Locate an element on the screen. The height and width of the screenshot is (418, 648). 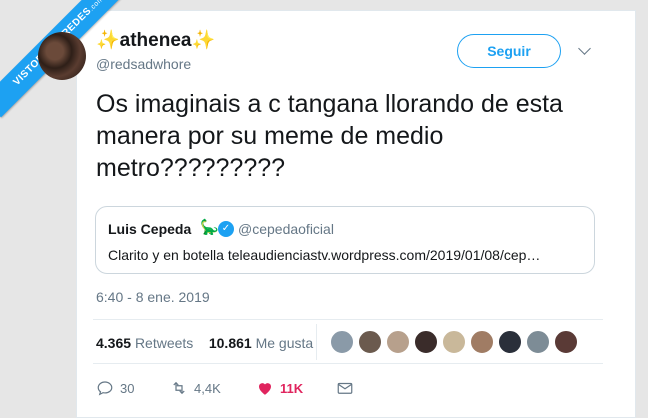
envelope-icon is located at coordinates (345, 388).